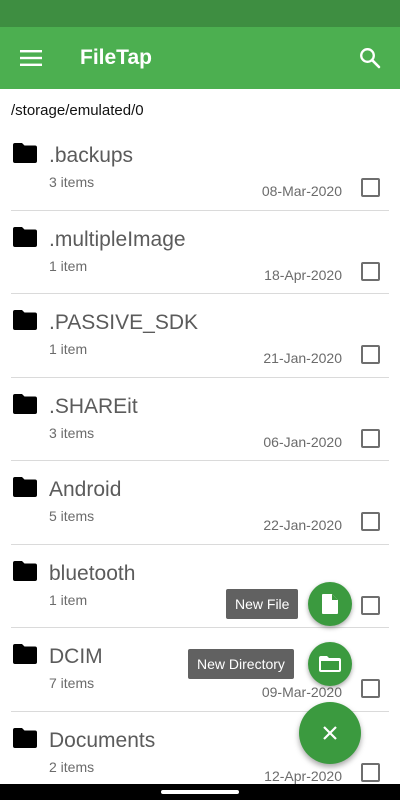  What do you see at coordinates (301, 692) in the screenshot?
I see `modified-date: 09-Mar-2020` at bounding box center [301, 692].